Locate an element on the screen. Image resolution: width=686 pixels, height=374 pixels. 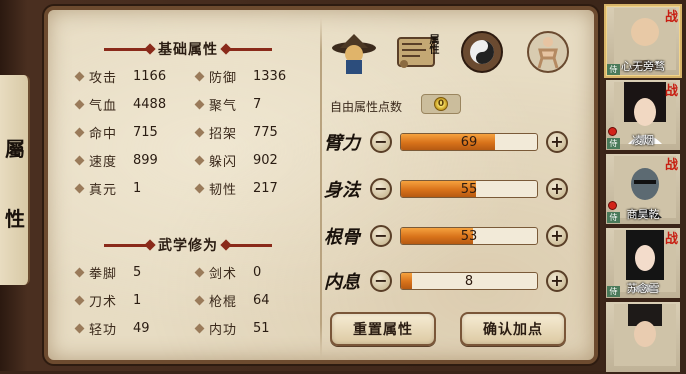
free-points-label: 自由属性点数 is located at coordinates (366, 107).